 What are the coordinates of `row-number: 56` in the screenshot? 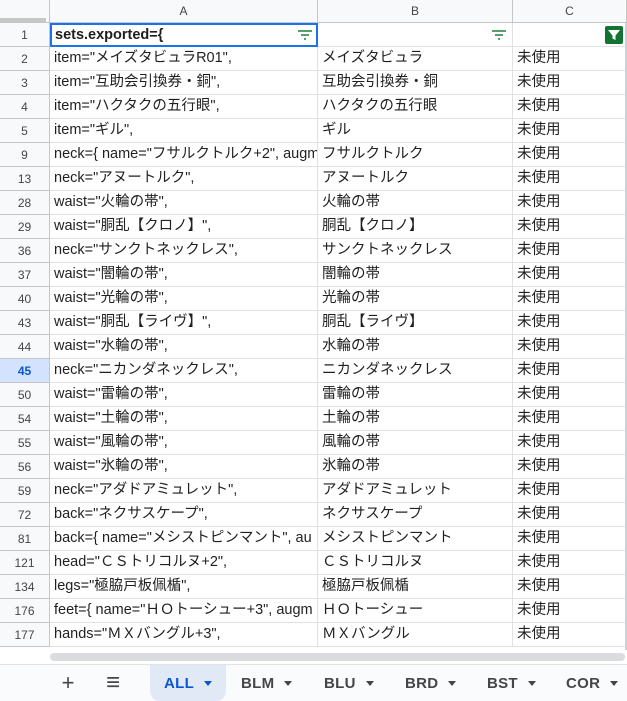 It's located at (25, 467).